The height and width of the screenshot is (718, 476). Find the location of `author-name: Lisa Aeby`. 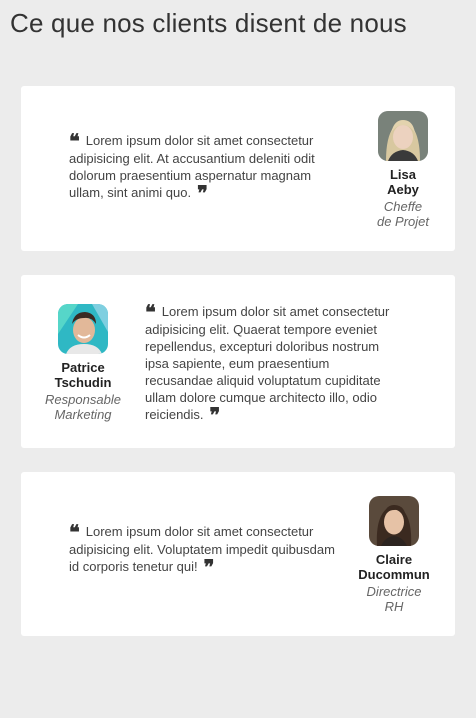

author-name: Lisa Aeby is located at coordinates (403, 182).